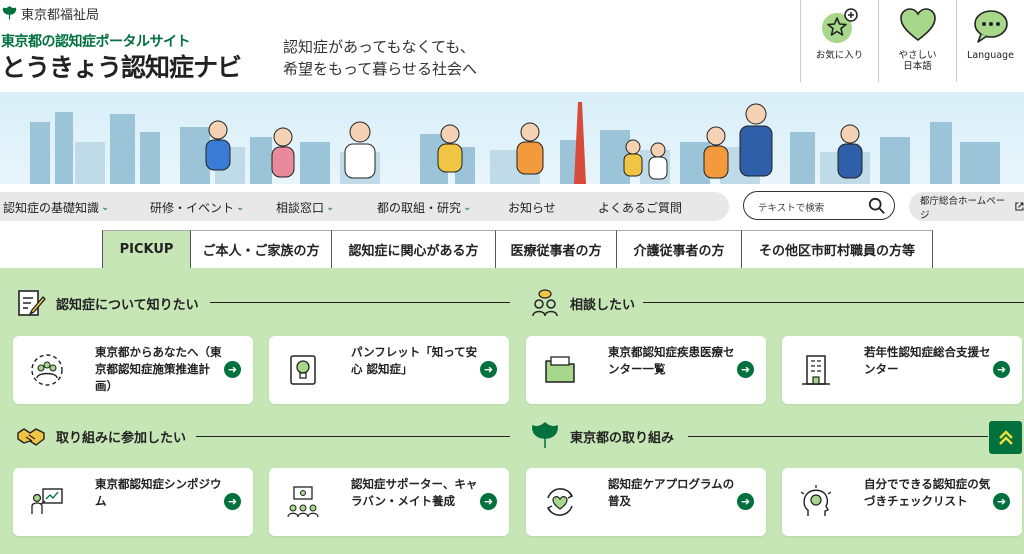 This screenshot has width=1024, height=554. Describe the element at coordinates (121, 66) in the screenshot. I see `site-title: とうきょう認知症ナビ` at that location.